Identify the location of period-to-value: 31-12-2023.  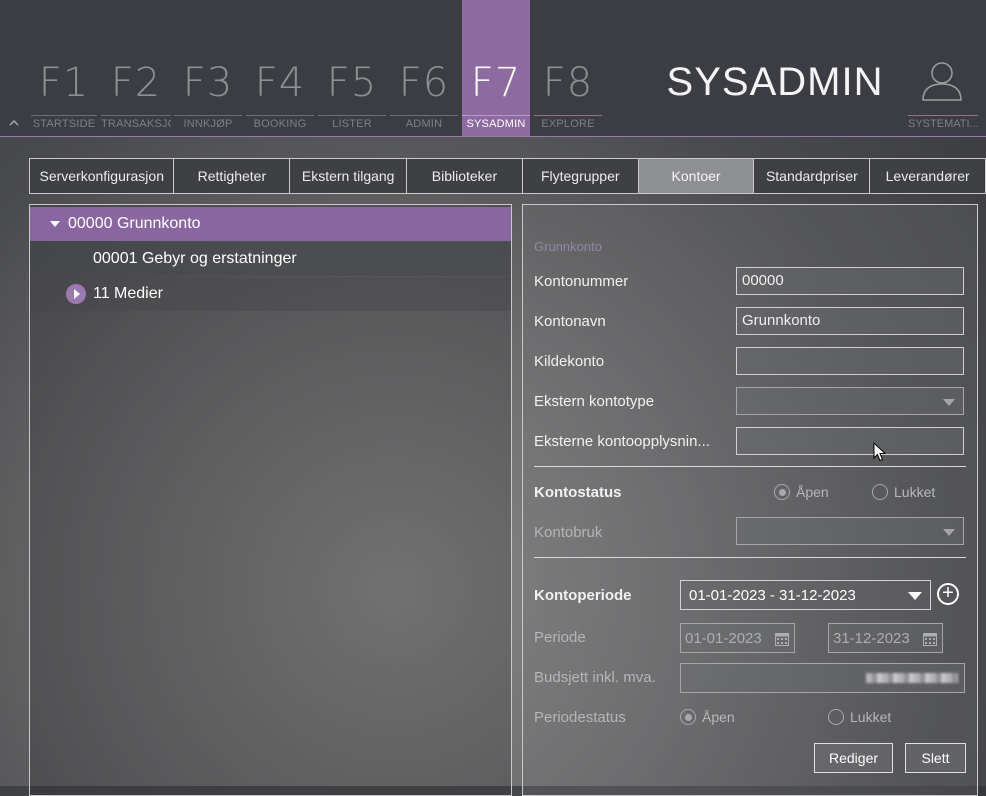
(871, 638).